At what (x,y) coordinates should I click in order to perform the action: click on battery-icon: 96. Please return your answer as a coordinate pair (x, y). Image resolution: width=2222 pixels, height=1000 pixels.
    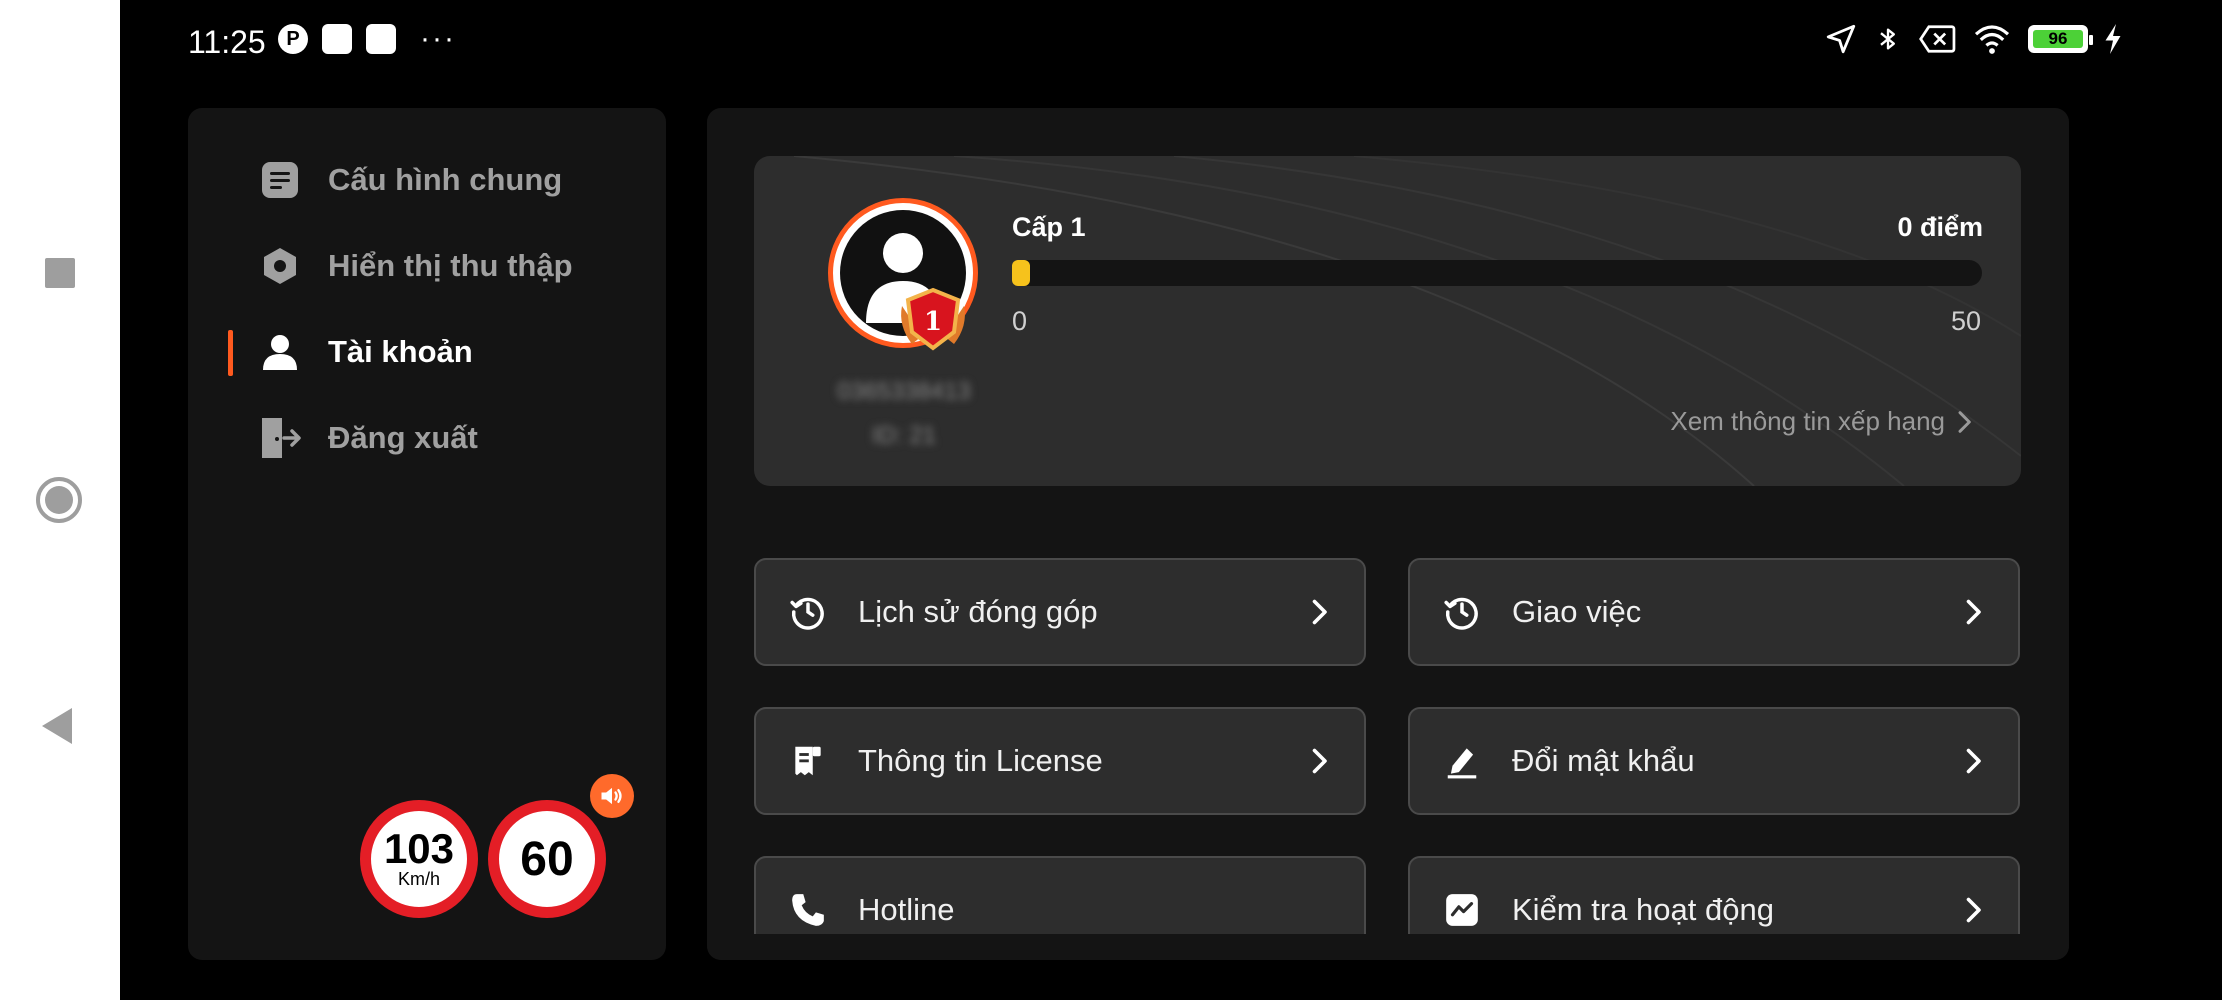
    Looking at the image, I should click on (2060, 39).